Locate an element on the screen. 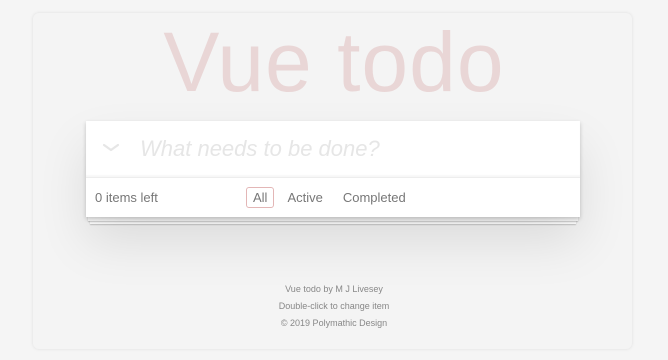 This screenshot has height=360, width=668. filter-completed: Completed is located at coordinates (374, 197).